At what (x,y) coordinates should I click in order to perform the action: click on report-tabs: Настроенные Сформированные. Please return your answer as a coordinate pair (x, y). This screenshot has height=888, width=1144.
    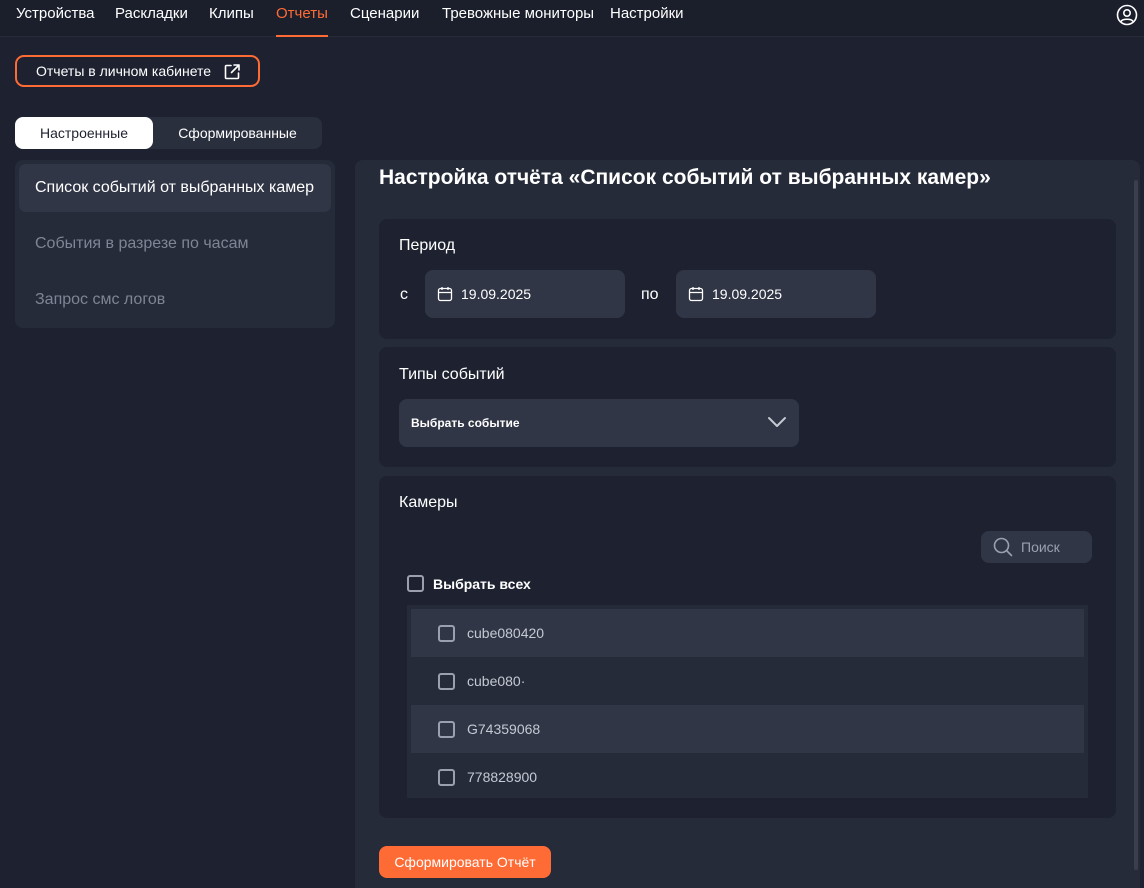
    Looking at the image, I should click on (168, 133).